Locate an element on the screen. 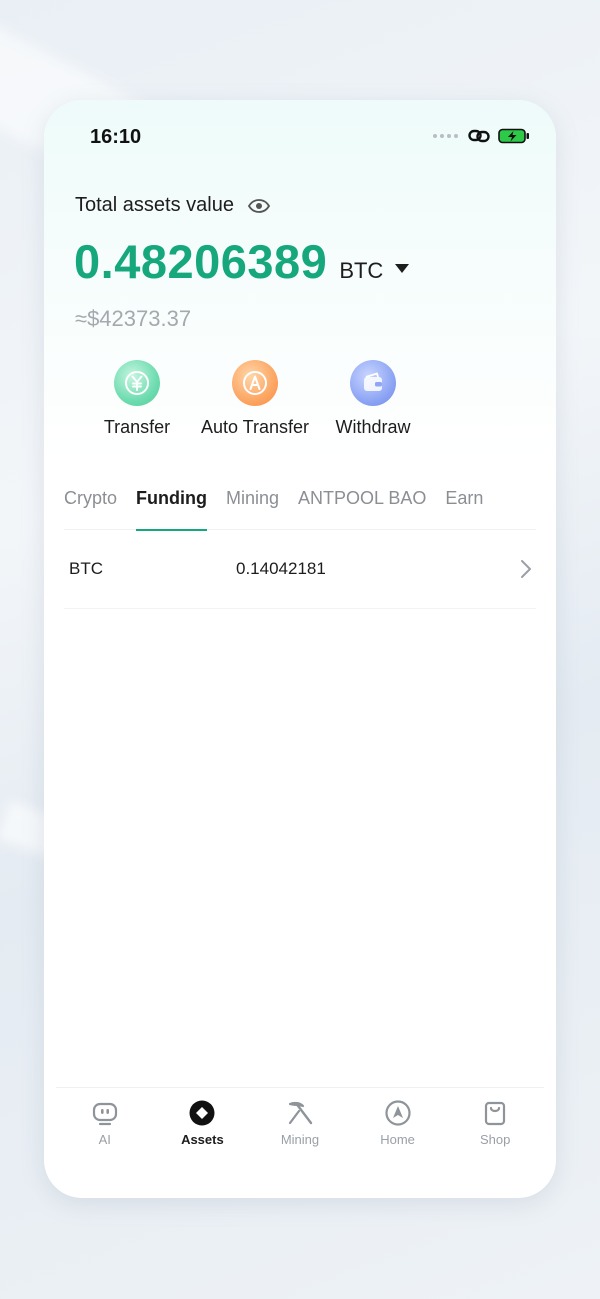 This screenshot has height=1299, width=600. status-icons is located at coordinates (481, 136).